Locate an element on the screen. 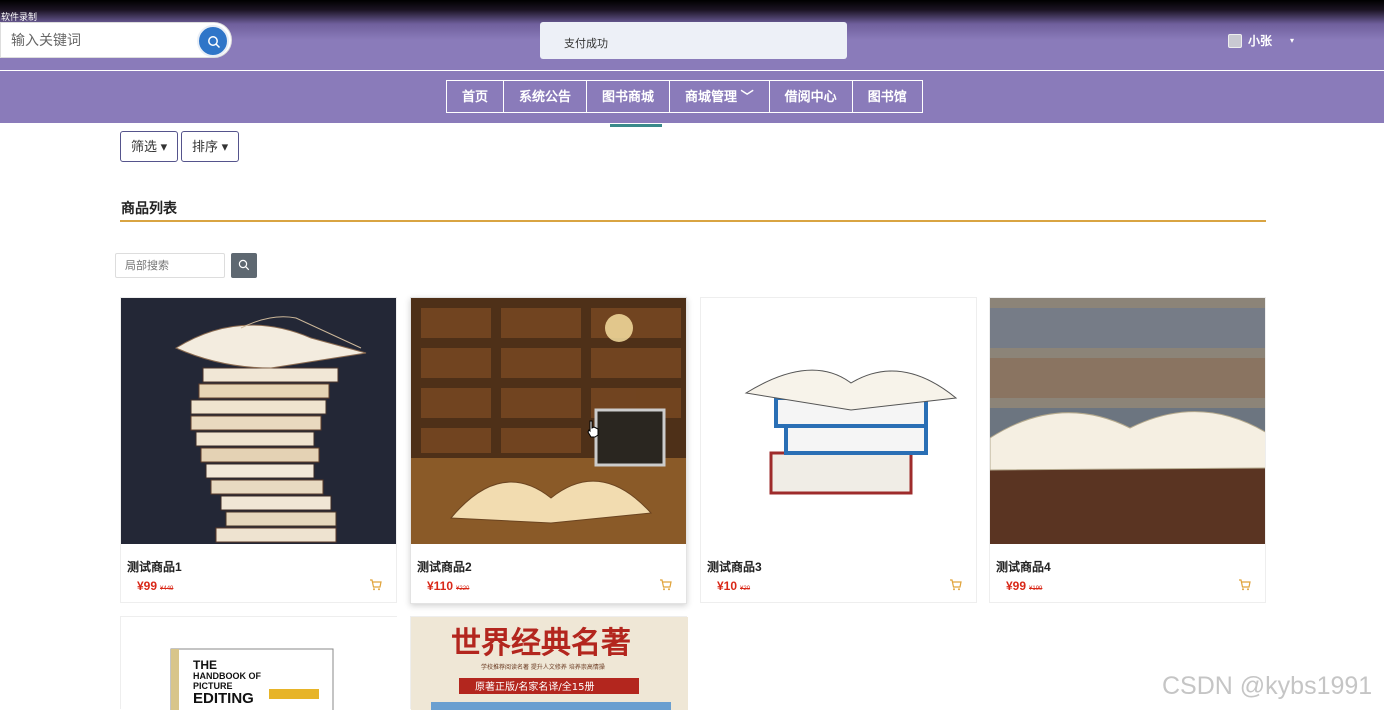 This screenshot has width=1384, height=715. nav-item-announcements: 系统公告 is located at coordinates (545, 96).